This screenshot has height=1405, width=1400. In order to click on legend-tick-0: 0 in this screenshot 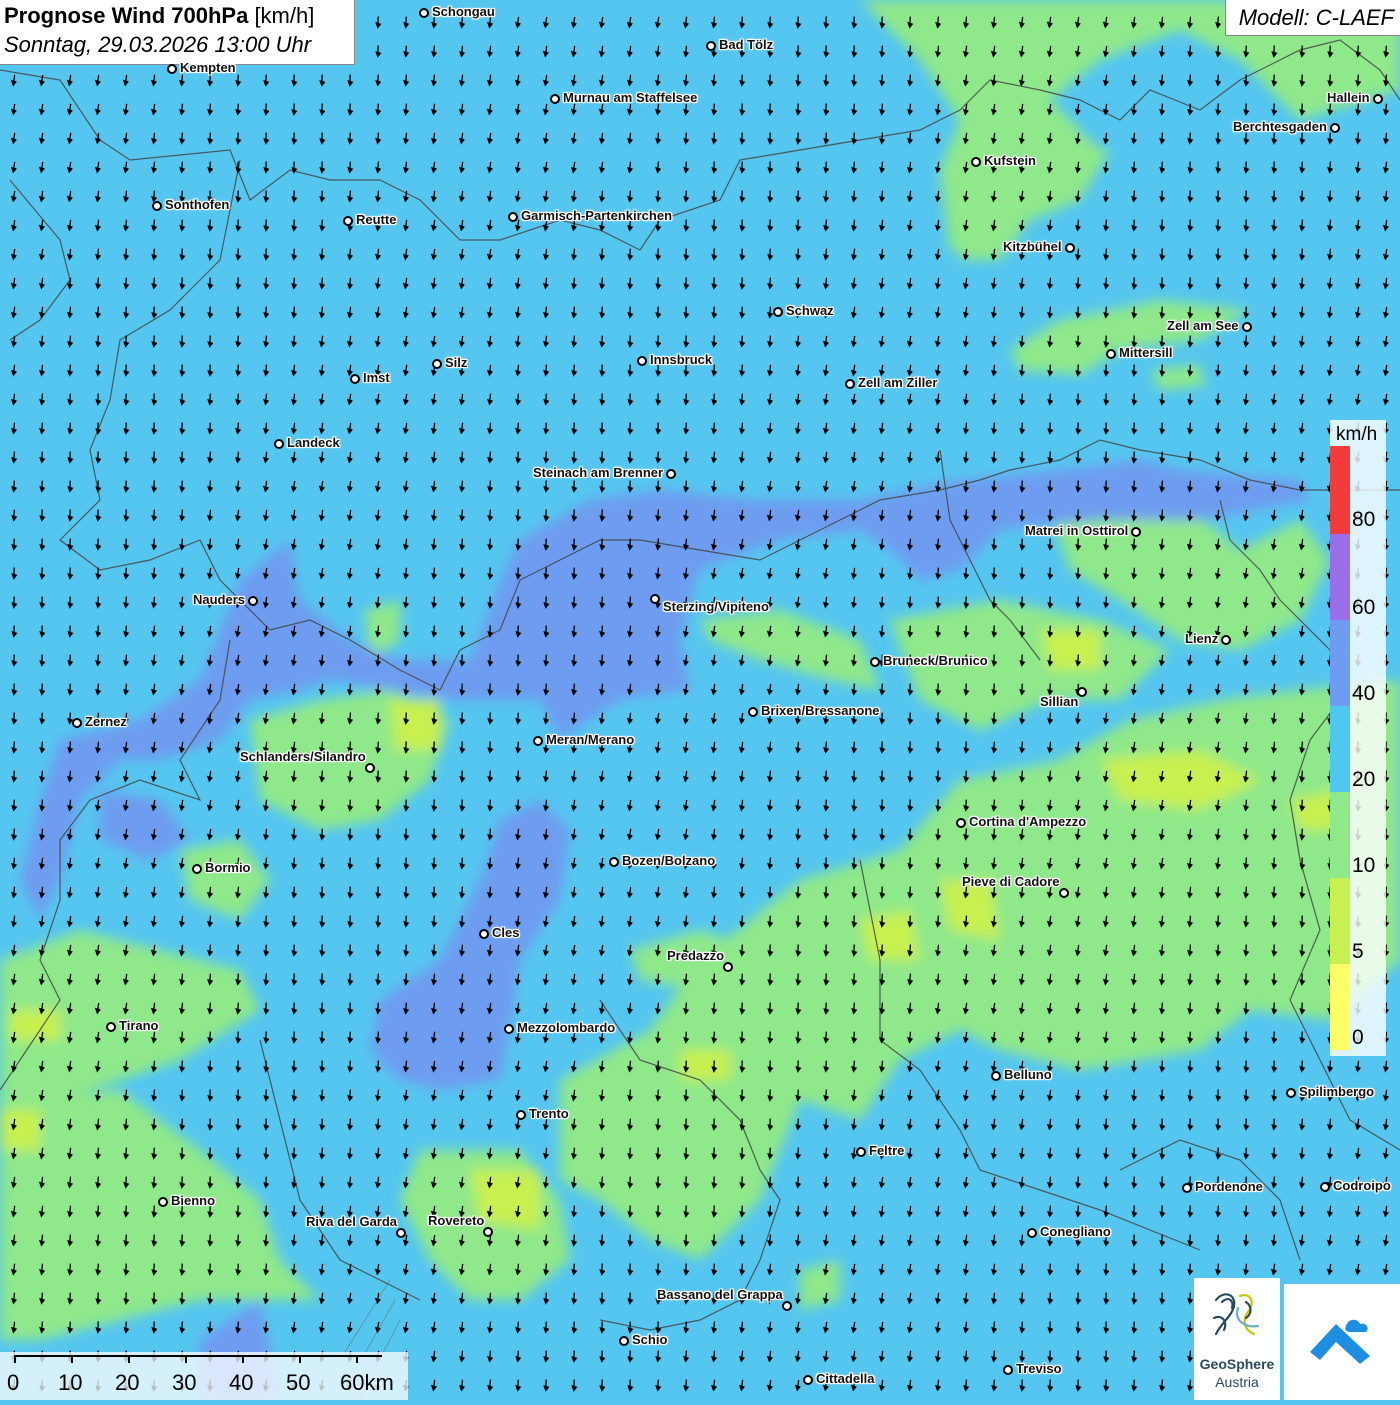, I will do `click(1358, 1038)`.